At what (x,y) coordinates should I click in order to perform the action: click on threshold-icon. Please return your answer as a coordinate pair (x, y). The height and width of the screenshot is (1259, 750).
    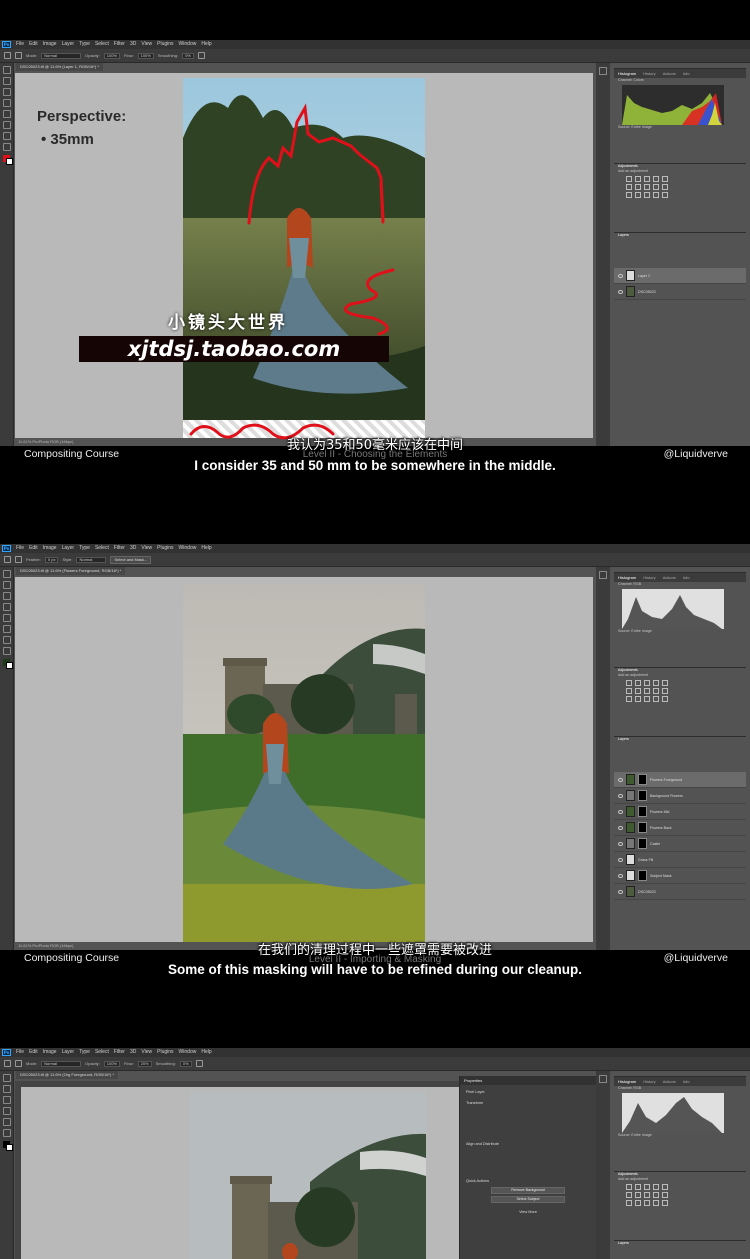
    Looking at the image, I should click on (647, 1203).